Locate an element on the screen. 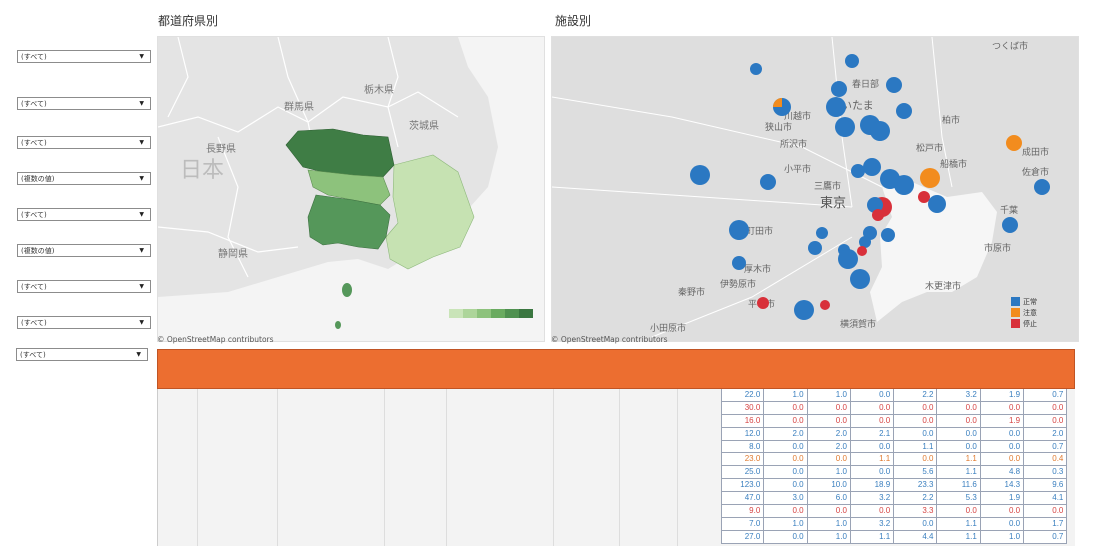 This screenshot has height=546, width=1096. filter-dropdown-6: (複数の値) ▼ is located at coordinates (84, 250).